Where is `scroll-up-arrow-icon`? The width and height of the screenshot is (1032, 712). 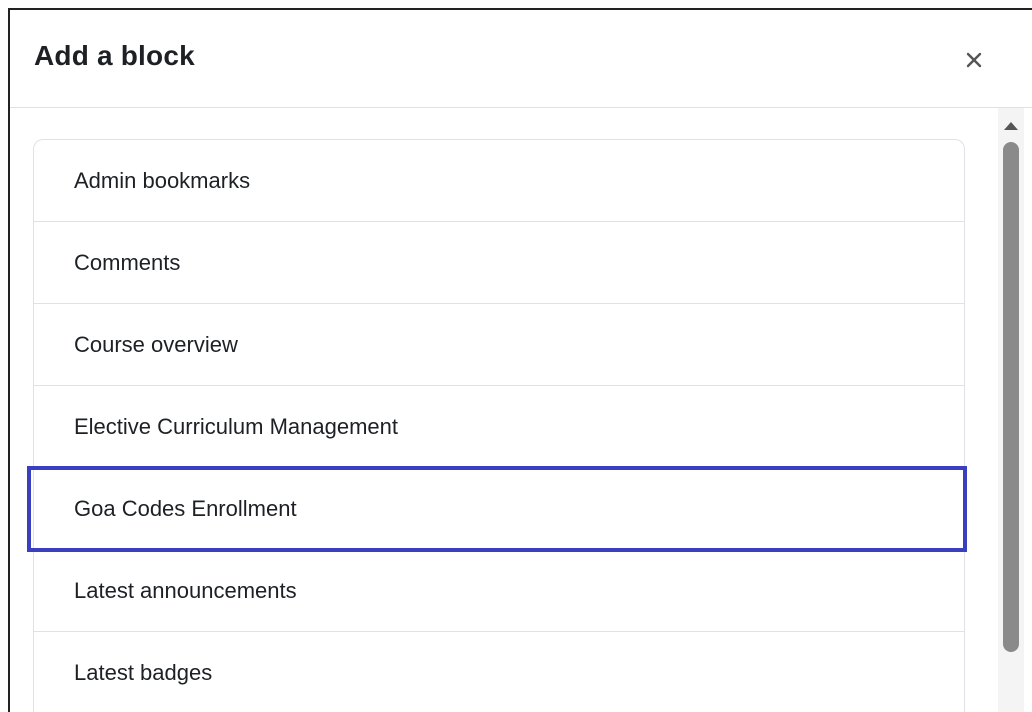 scroll-up-arrow-icon is located at coordinates (1011, 126).